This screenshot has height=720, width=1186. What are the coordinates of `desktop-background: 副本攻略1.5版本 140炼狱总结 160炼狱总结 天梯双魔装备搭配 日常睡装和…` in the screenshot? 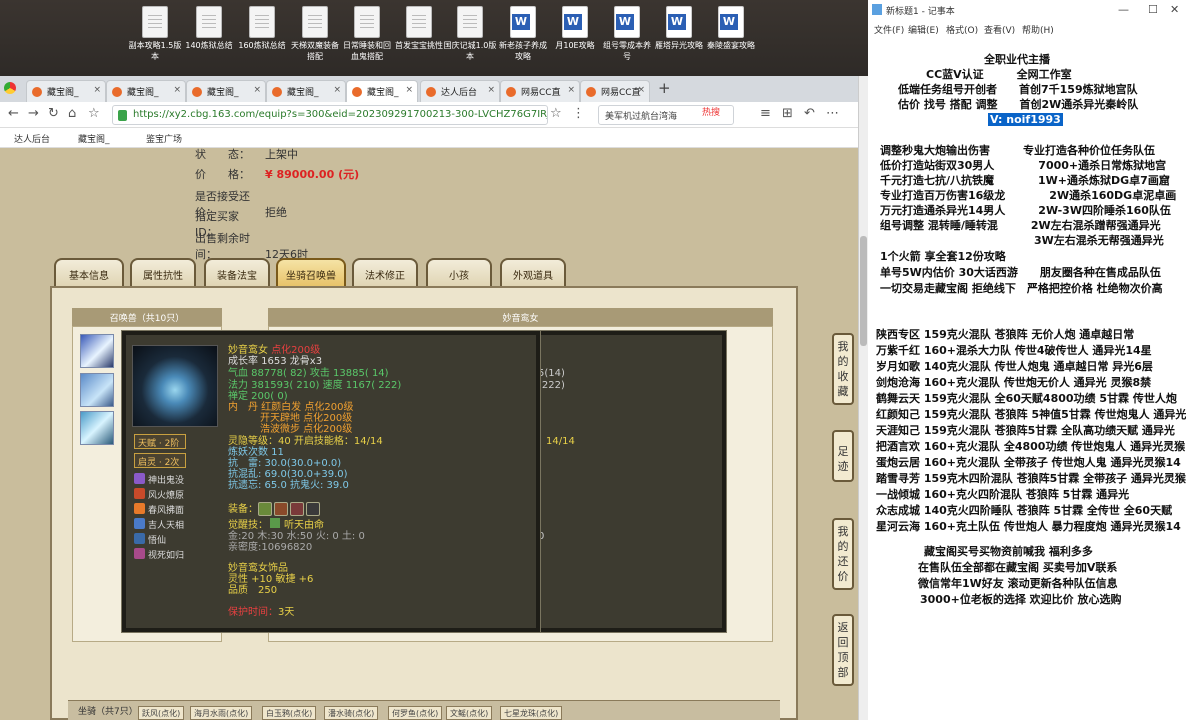 It's located at (434, 38).